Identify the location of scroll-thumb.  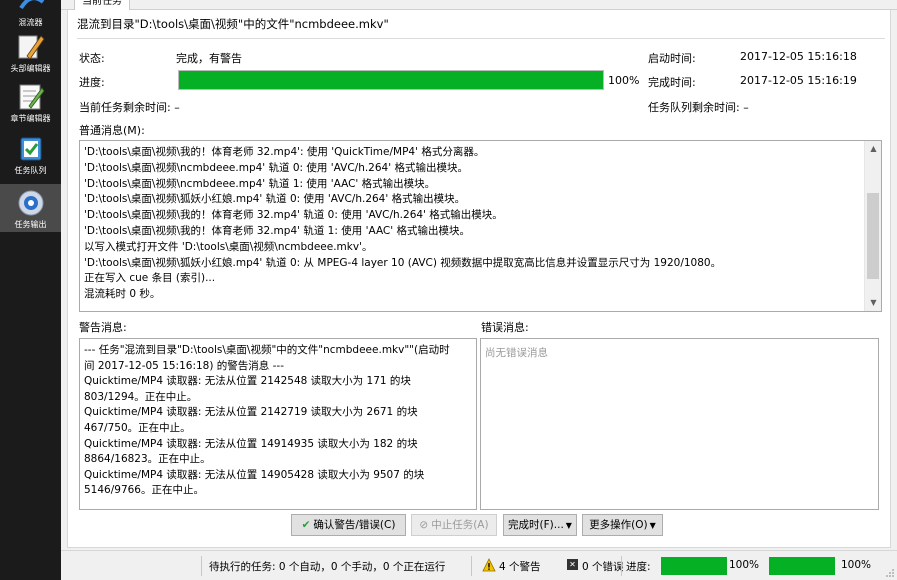
(873, 236).